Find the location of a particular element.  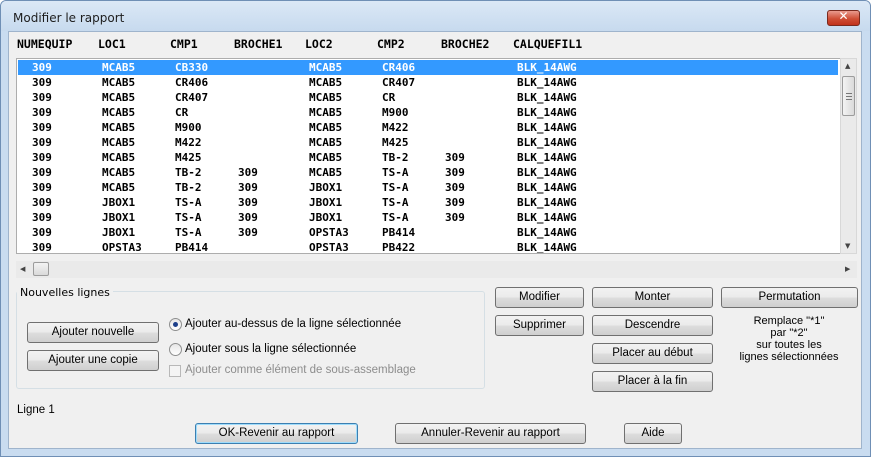

list-row: 309 MCAB5 M425 MCAB5 TB-2 309 BLK_14AWG is located at coordinates (428, 157).